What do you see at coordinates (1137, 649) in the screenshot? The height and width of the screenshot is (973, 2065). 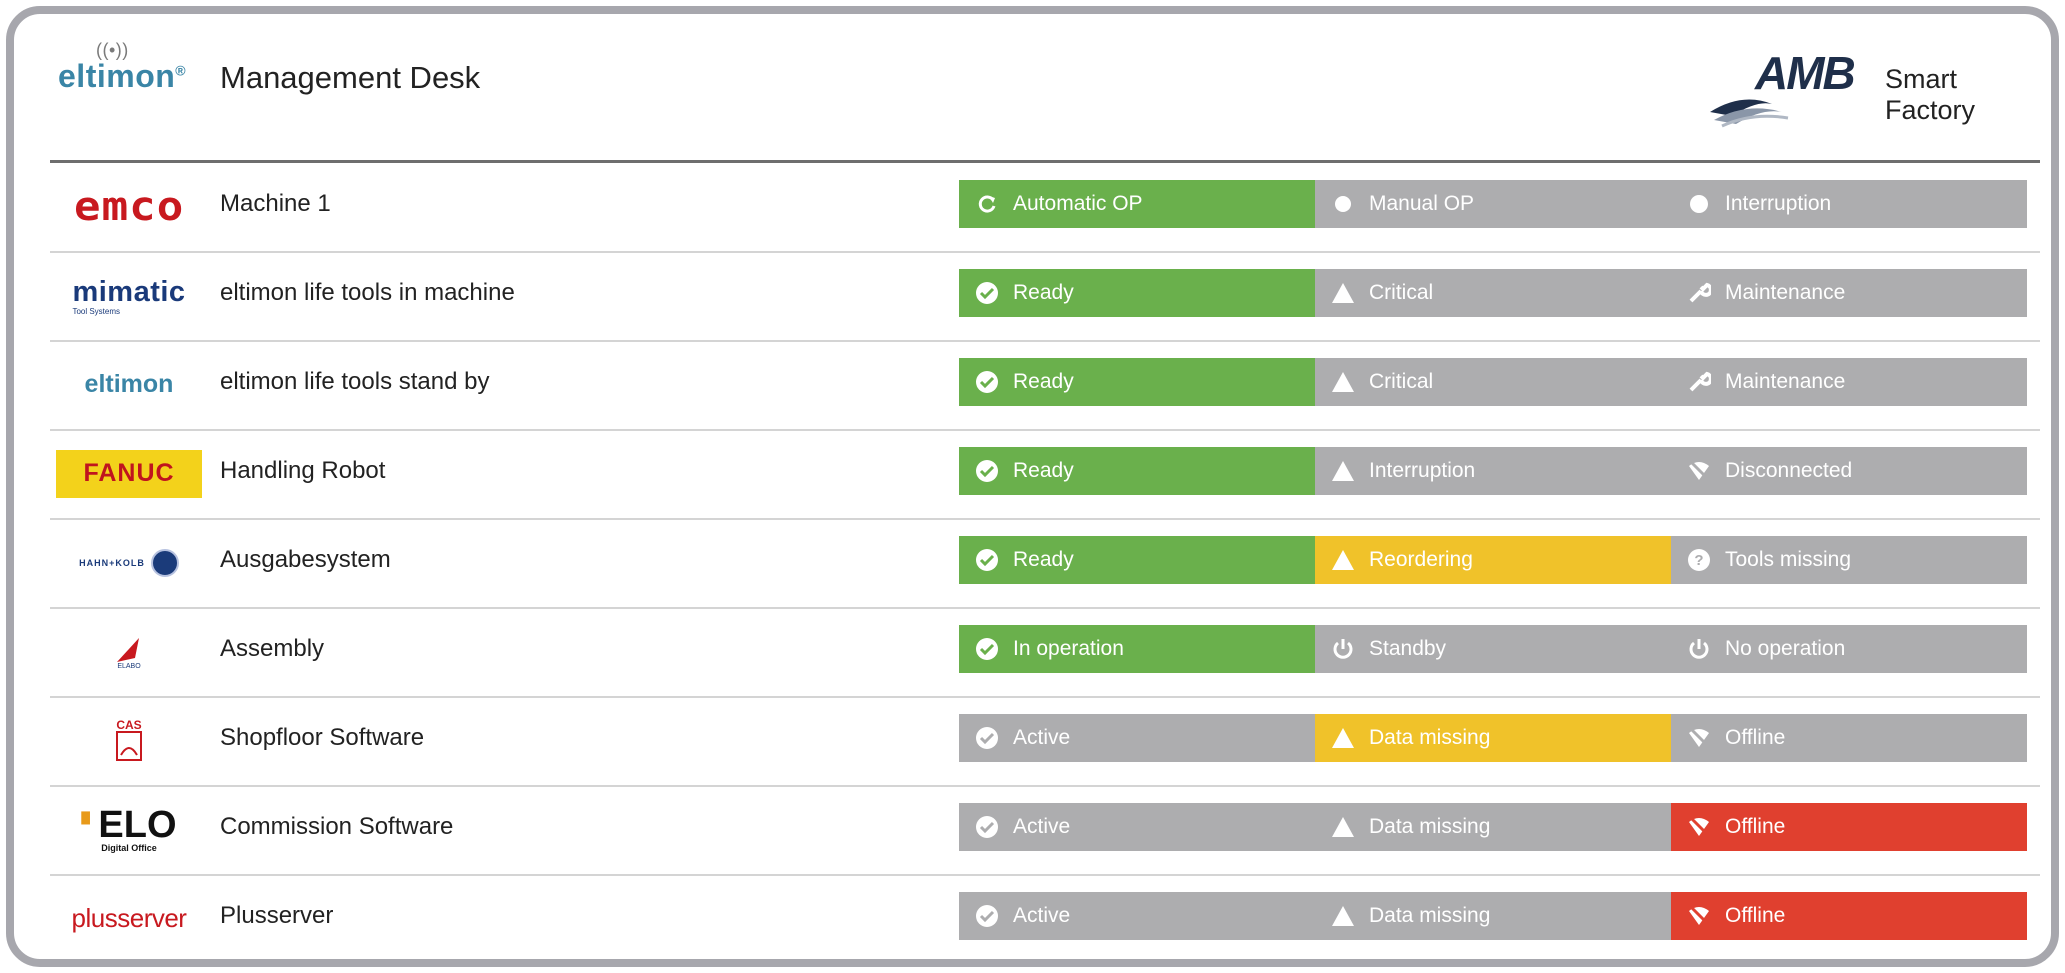 I see `status-in-operation: In operation` at bounding box center [1137, 649].